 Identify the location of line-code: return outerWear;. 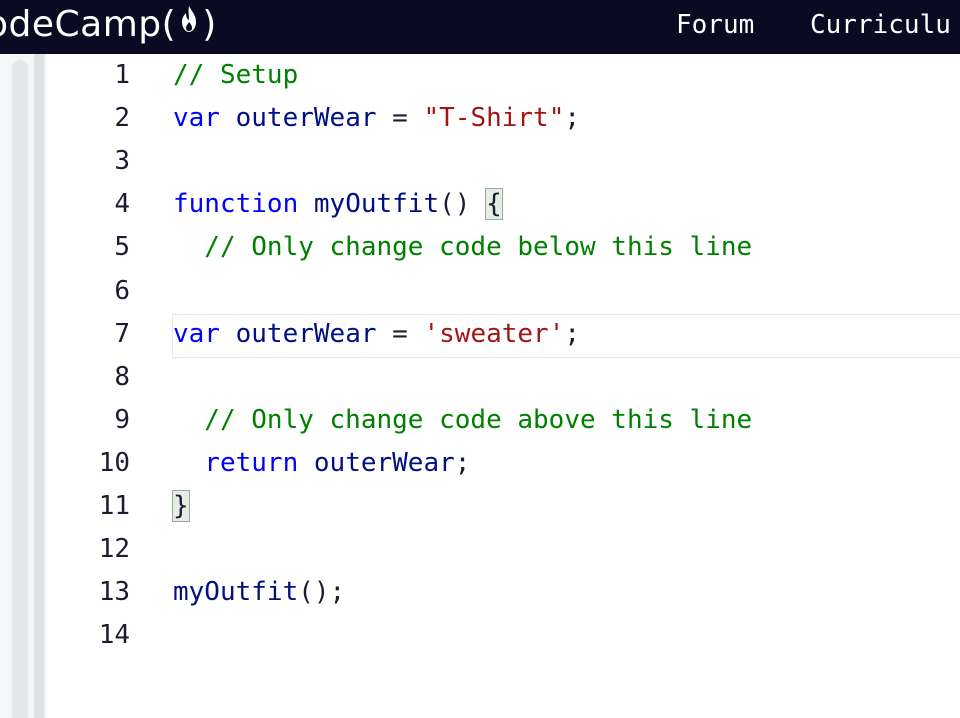
(321, 463).